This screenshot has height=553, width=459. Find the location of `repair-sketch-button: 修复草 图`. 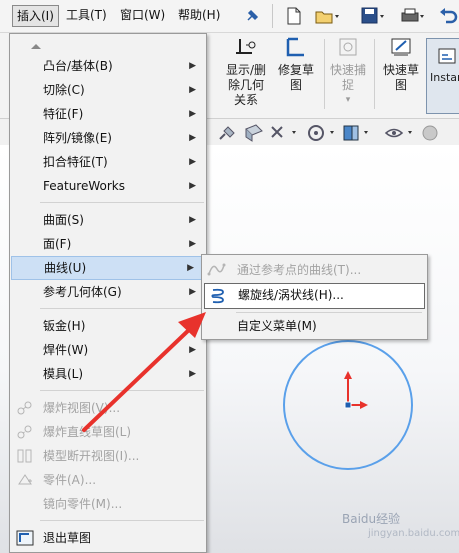

repair-sketch-button: 修复草 图 is located at coordinates (296, 63).